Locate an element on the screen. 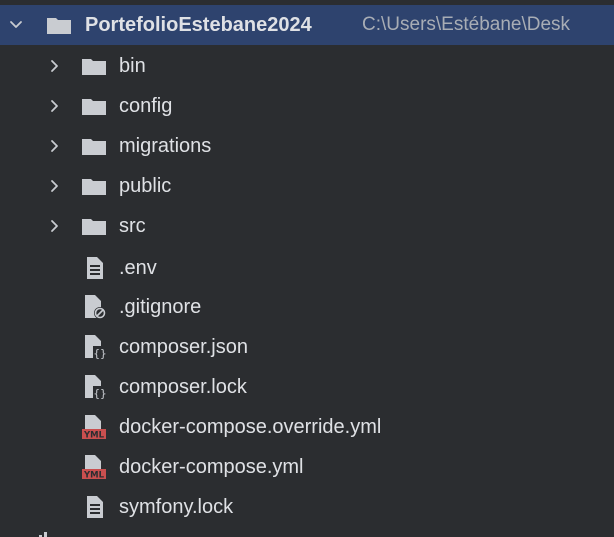 The image size is (614, 537). tree-item-file-composer-lock: {} composer.lock is located at coordinates (307, 387).